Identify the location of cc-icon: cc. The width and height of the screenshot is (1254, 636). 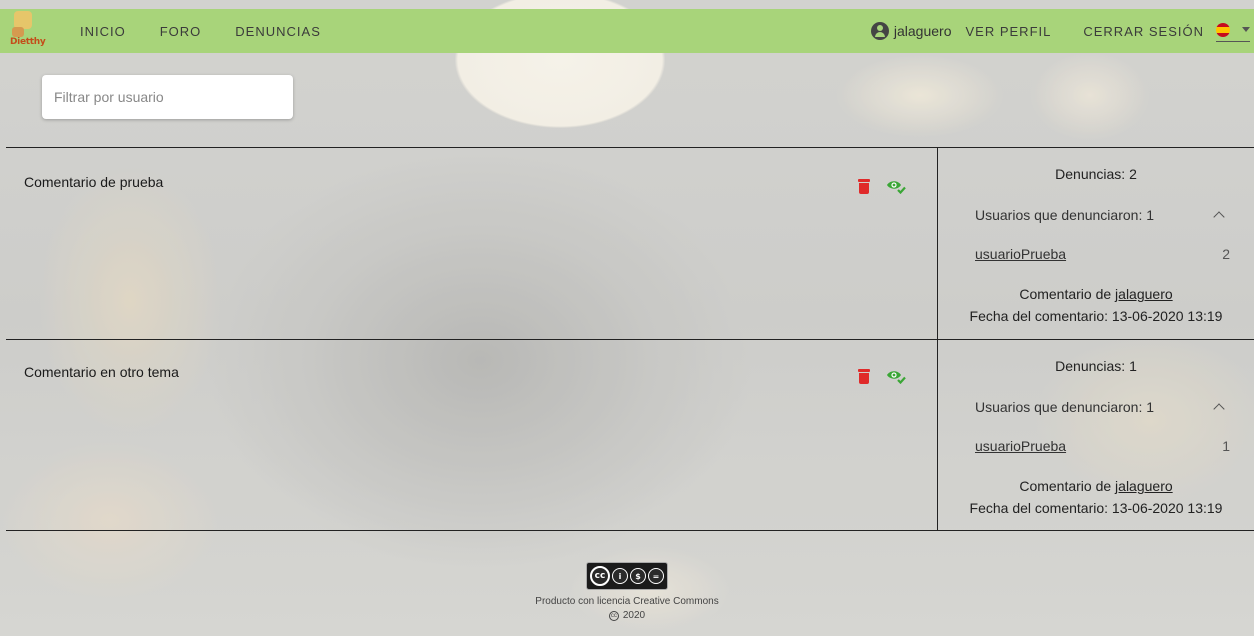
(600, 576).